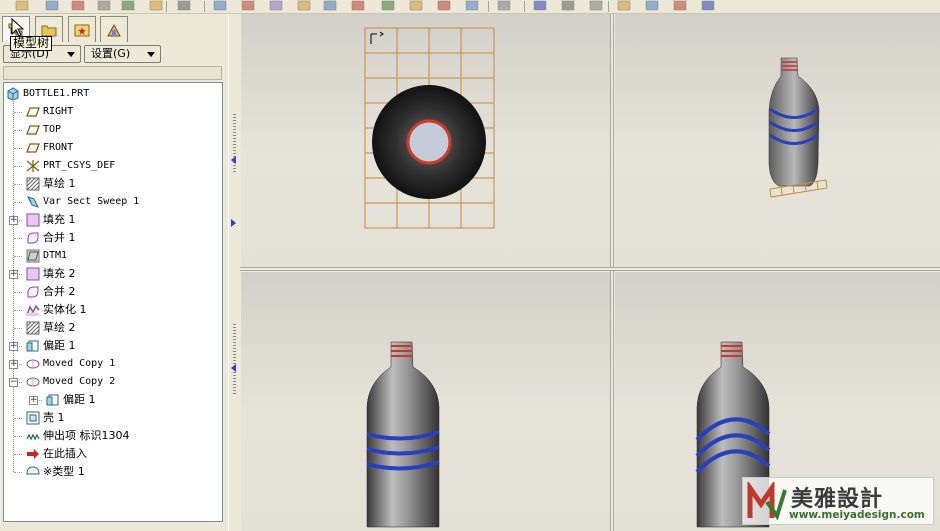 The height and width of the screenshot is (531, 940). I want to click on front-view-graphics, so click(403, 434).